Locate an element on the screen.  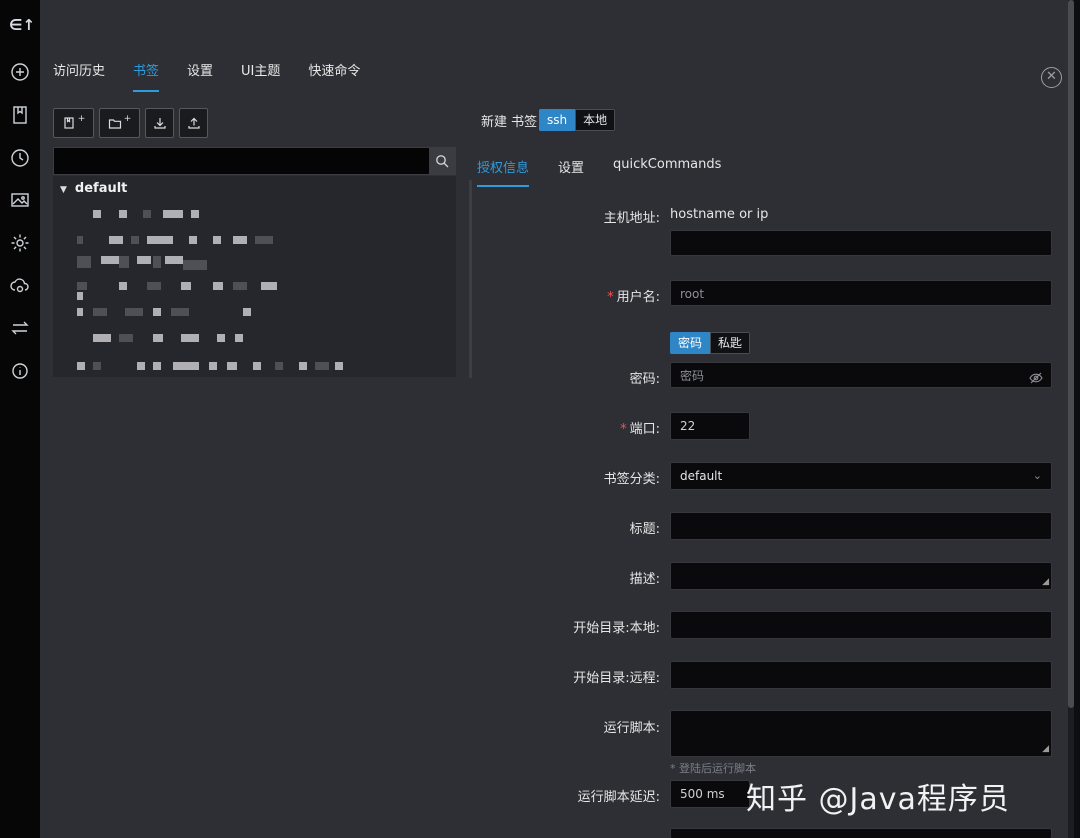
import-button is located at coordinates (159, 123).